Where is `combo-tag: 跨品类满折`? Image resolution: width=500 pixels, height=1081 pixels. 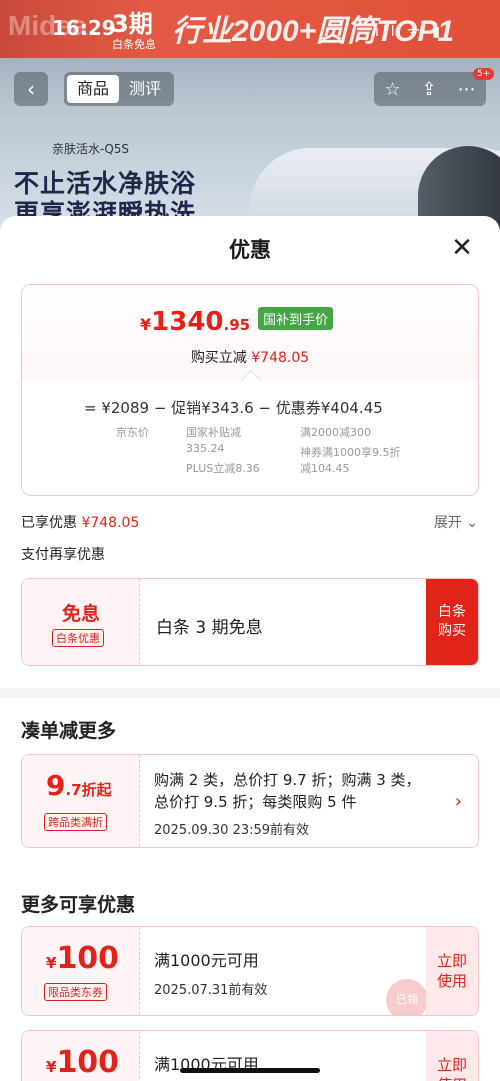
combo-tag: 跨品类满折 is located at coordinates (75, 822).